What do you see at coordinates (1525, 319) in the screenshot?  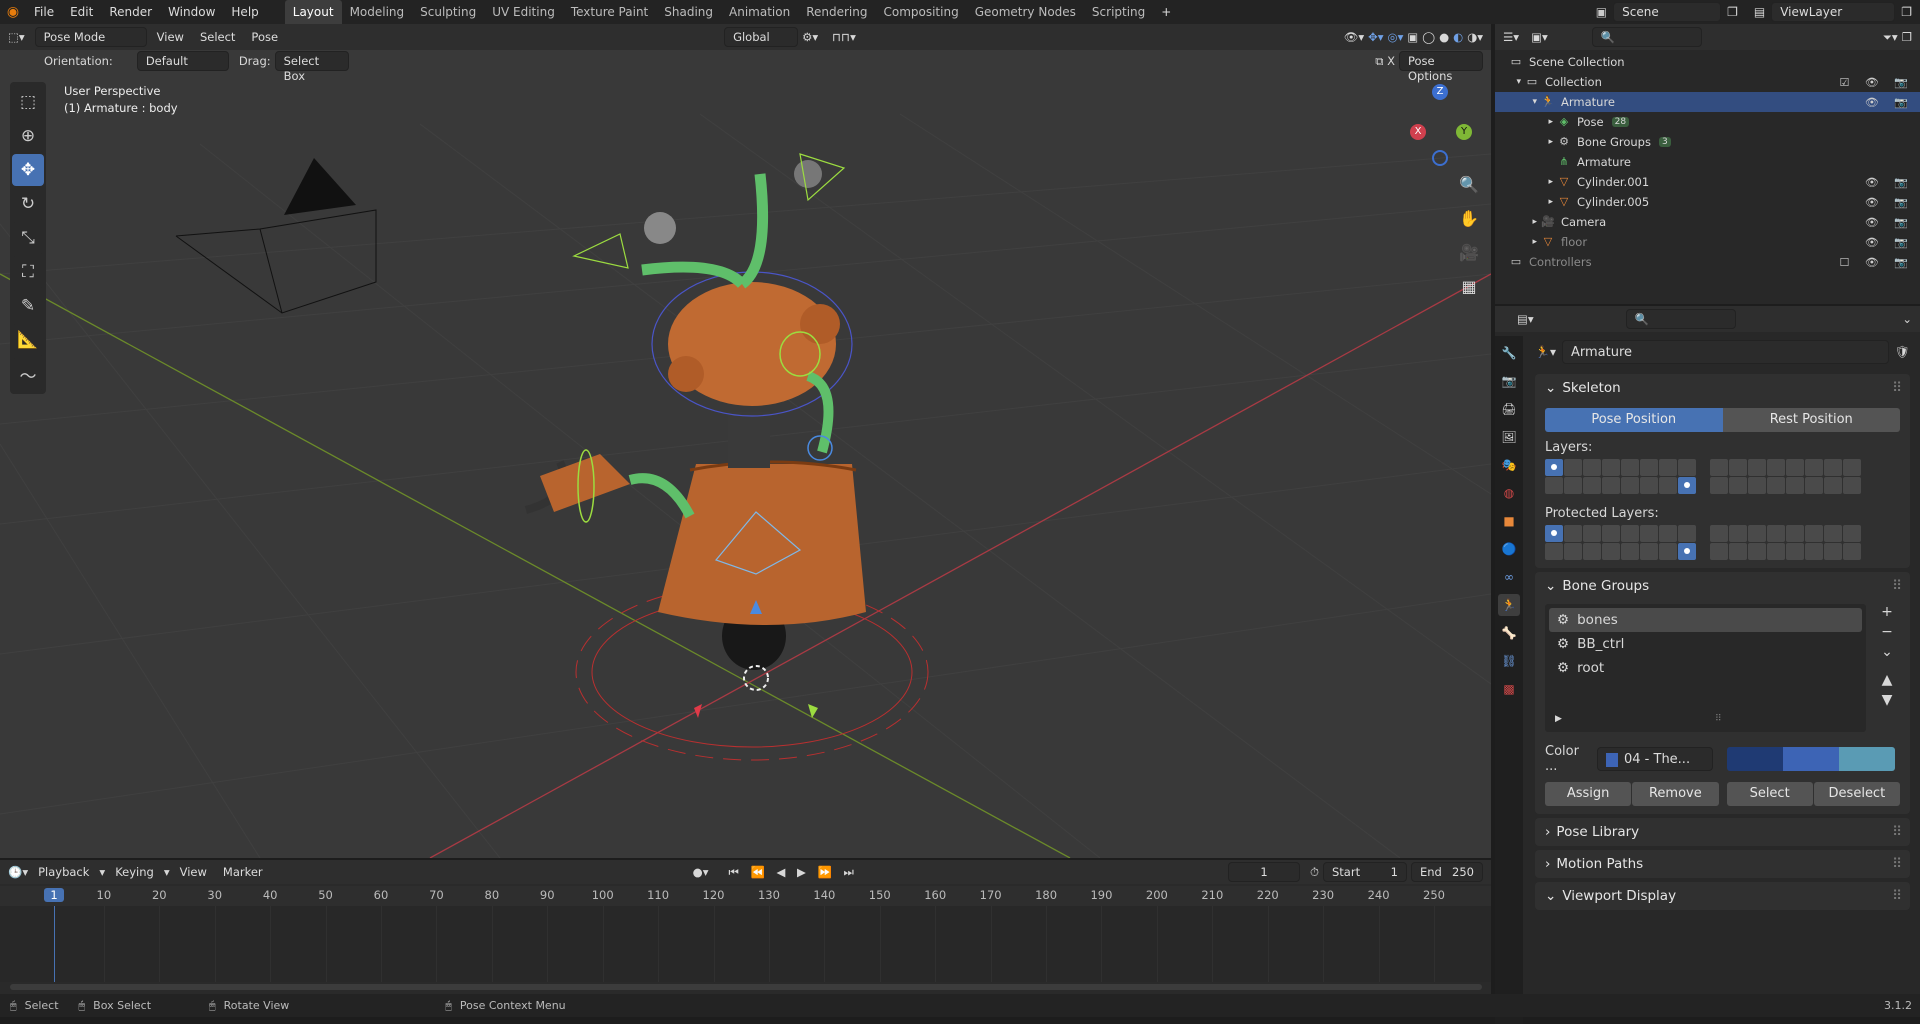 I see `properties-editor-icon: ▤▾` at bounding box center [1525, 319].